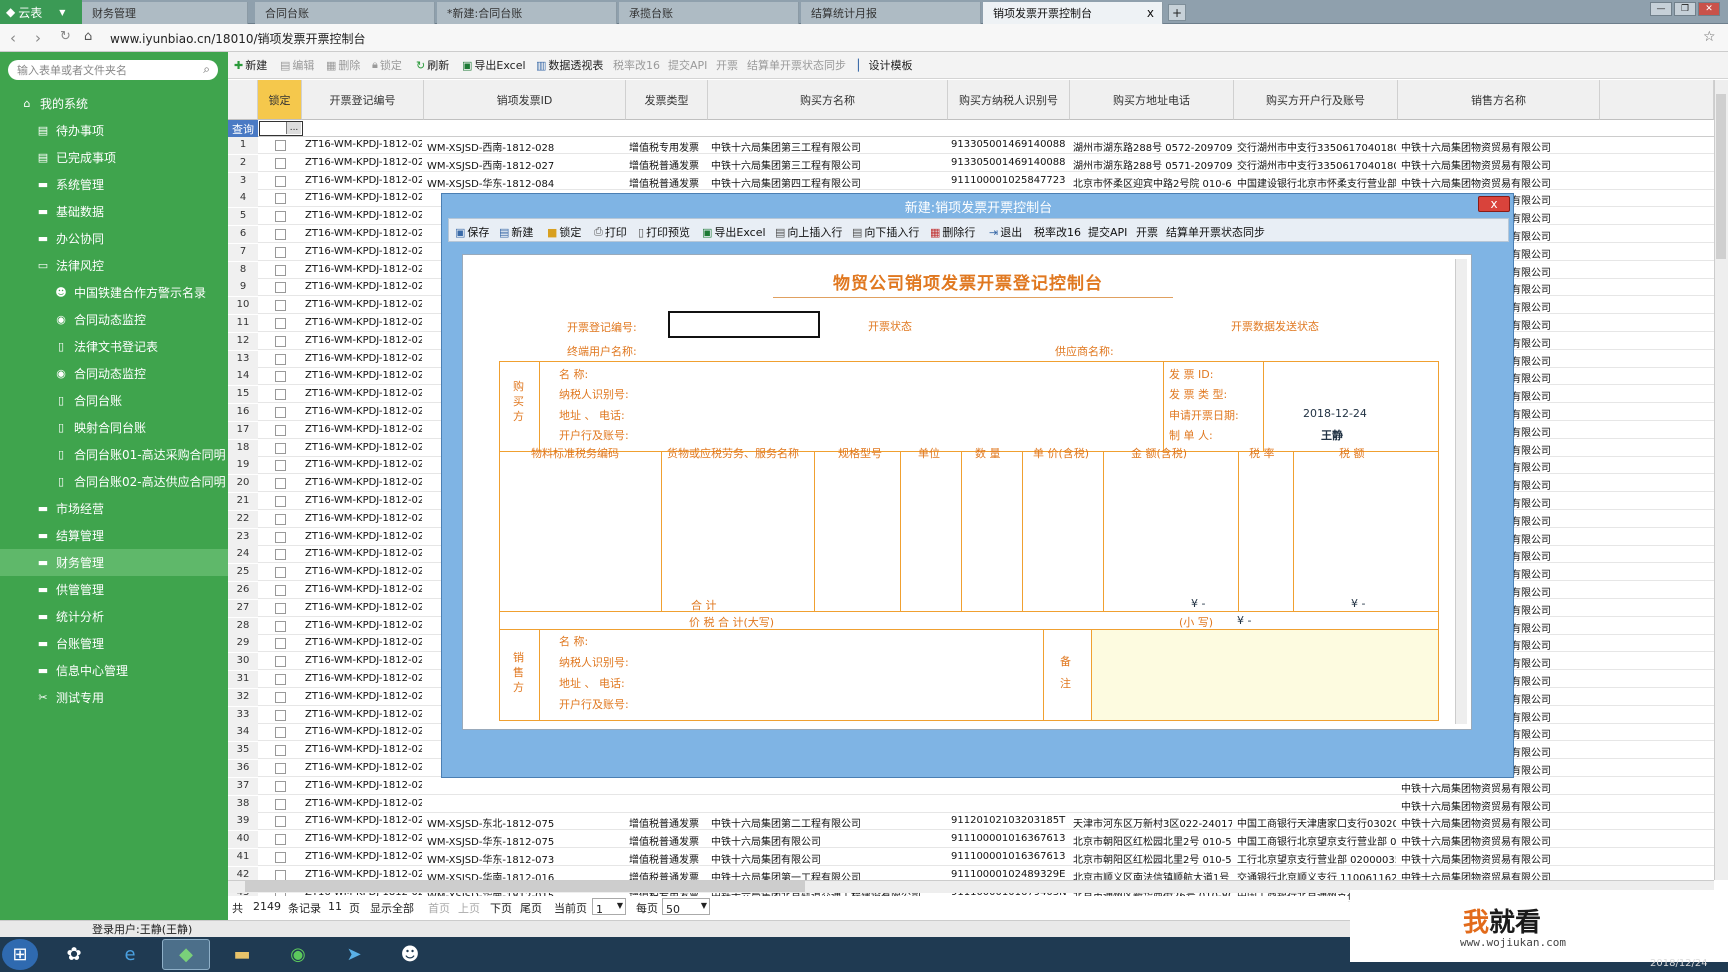 This screenshot has width=1728, height=972. What do you see at coordinates (238, 38) in the screenshot?
I see `url-text: www.iyunbiao.cn/18010/销项发票开票控制台` at bounding box center [238, 38].